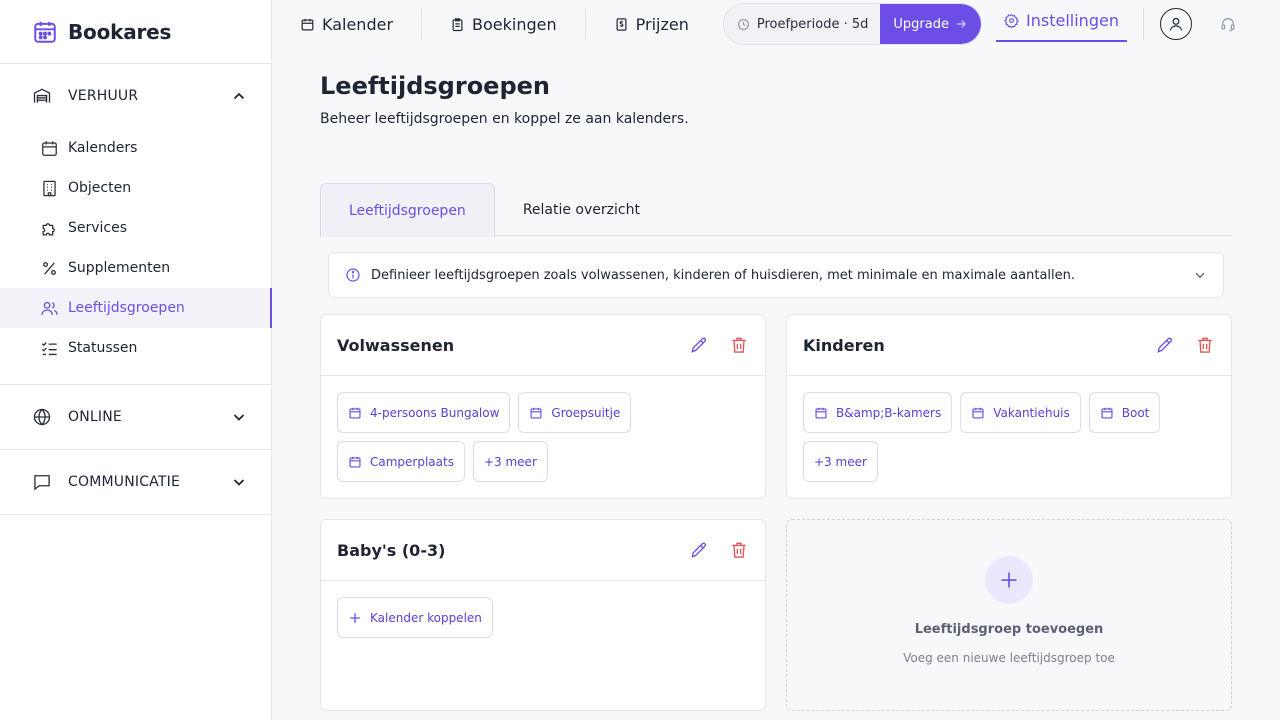 Image resolution: width=1280 pixels, height=720 pixels. What do you see at coordinates (812, 24) in the screenshot?
I see `trial-label: Proefperiode · 5d` at bounding box center [812, 24].